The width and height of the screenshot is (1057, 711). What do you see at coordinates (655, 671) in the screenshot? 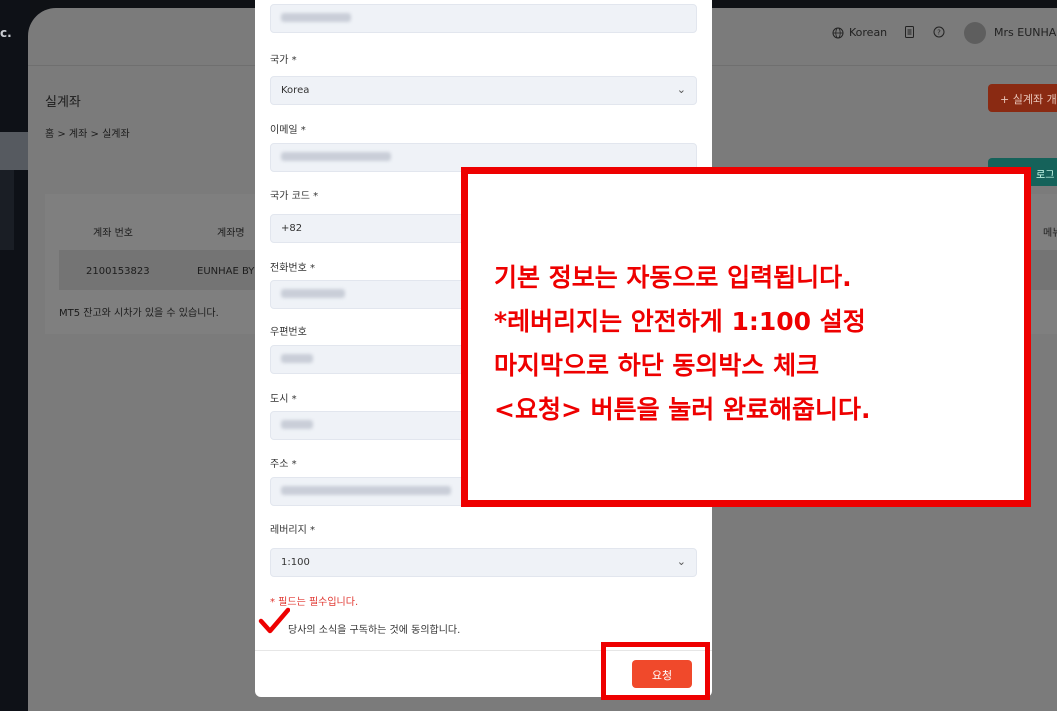
I see `request-button-highlight` at bounding box center [655, 671].